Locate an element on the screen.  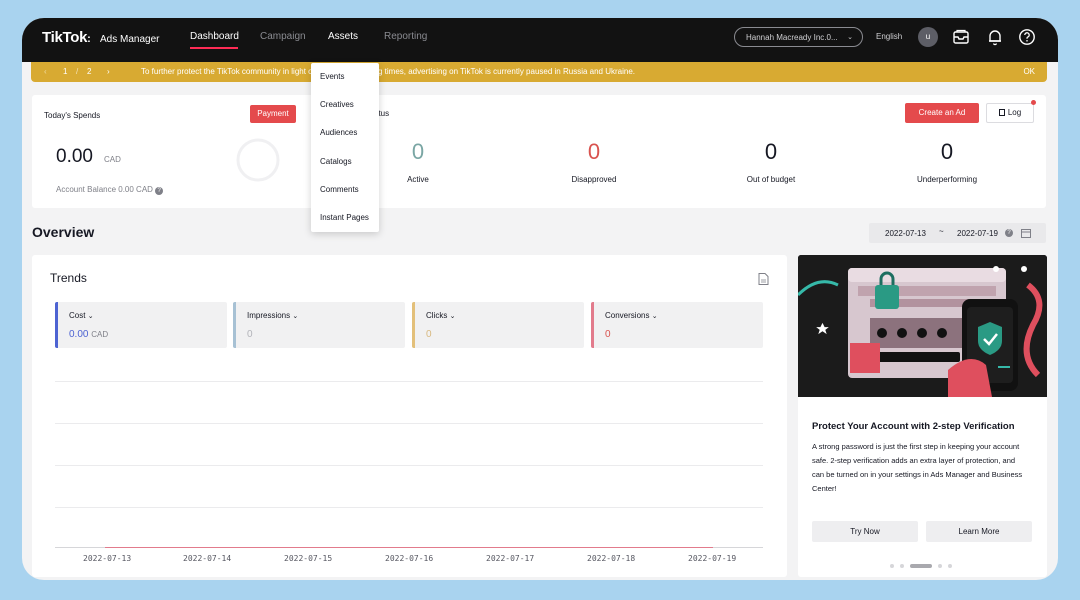
security-illustration is located at coordinates (922, 326).